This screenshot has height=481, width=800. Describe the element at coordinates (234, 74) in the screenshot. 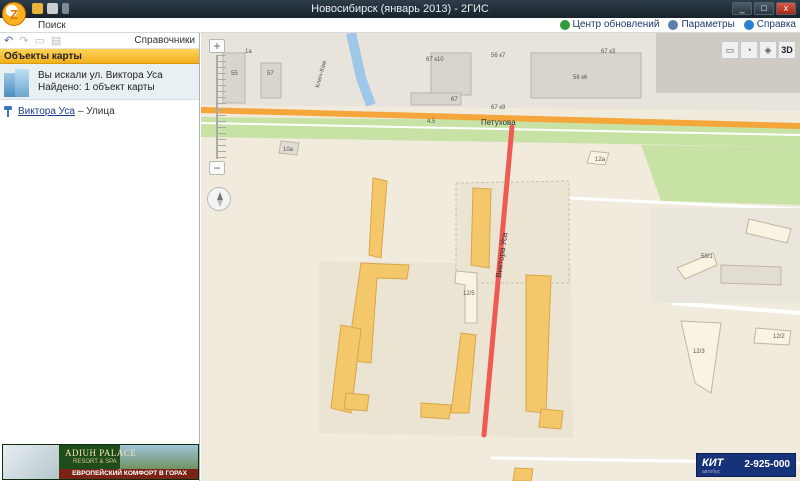

I see `building-number: 55` at that location.